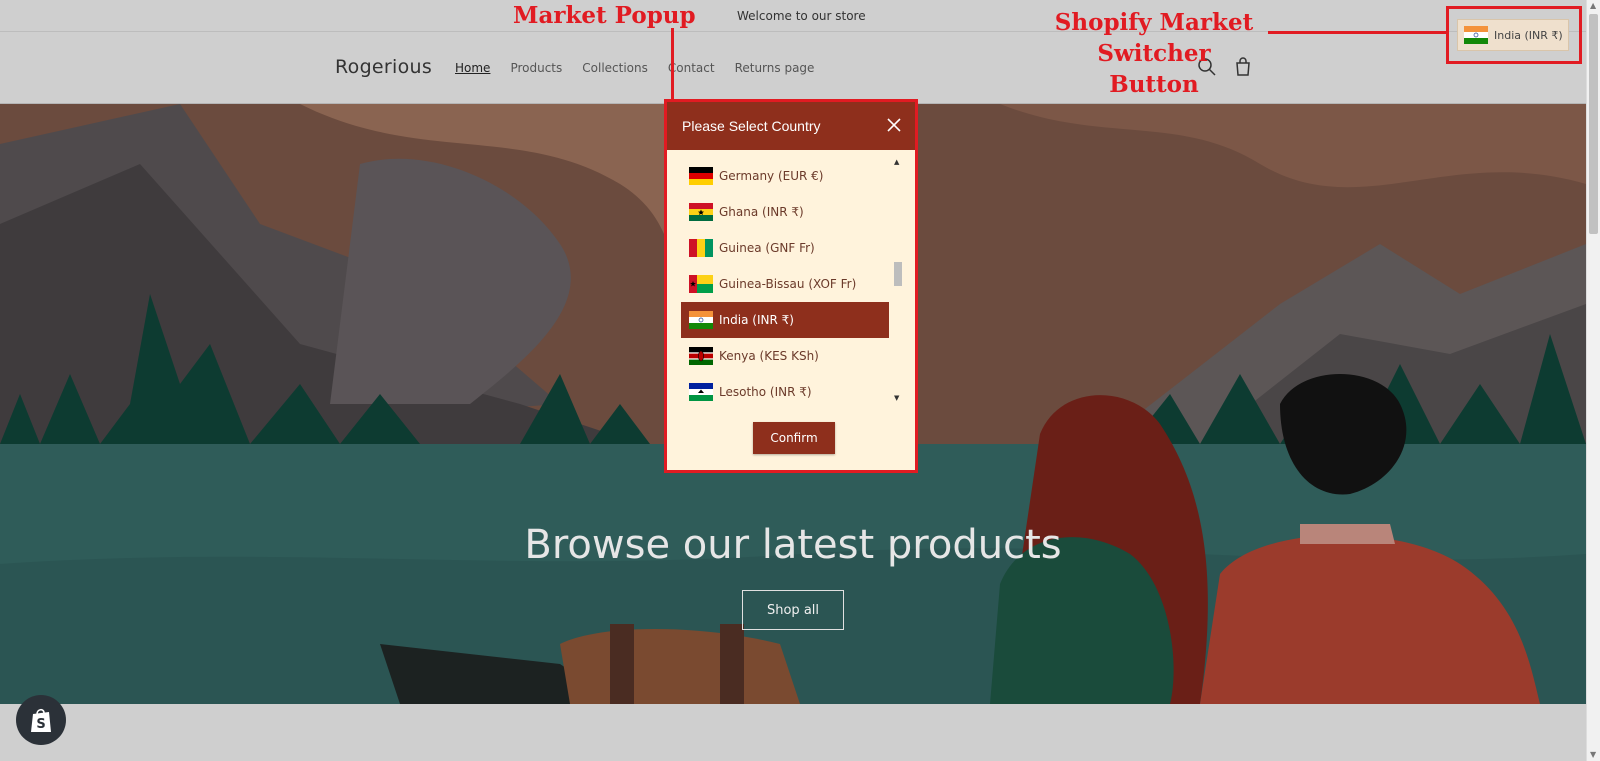  What do you see at coordinates (793, 732) in the screenshot?
I see `bottom-band` at bounding box center [793, 732].